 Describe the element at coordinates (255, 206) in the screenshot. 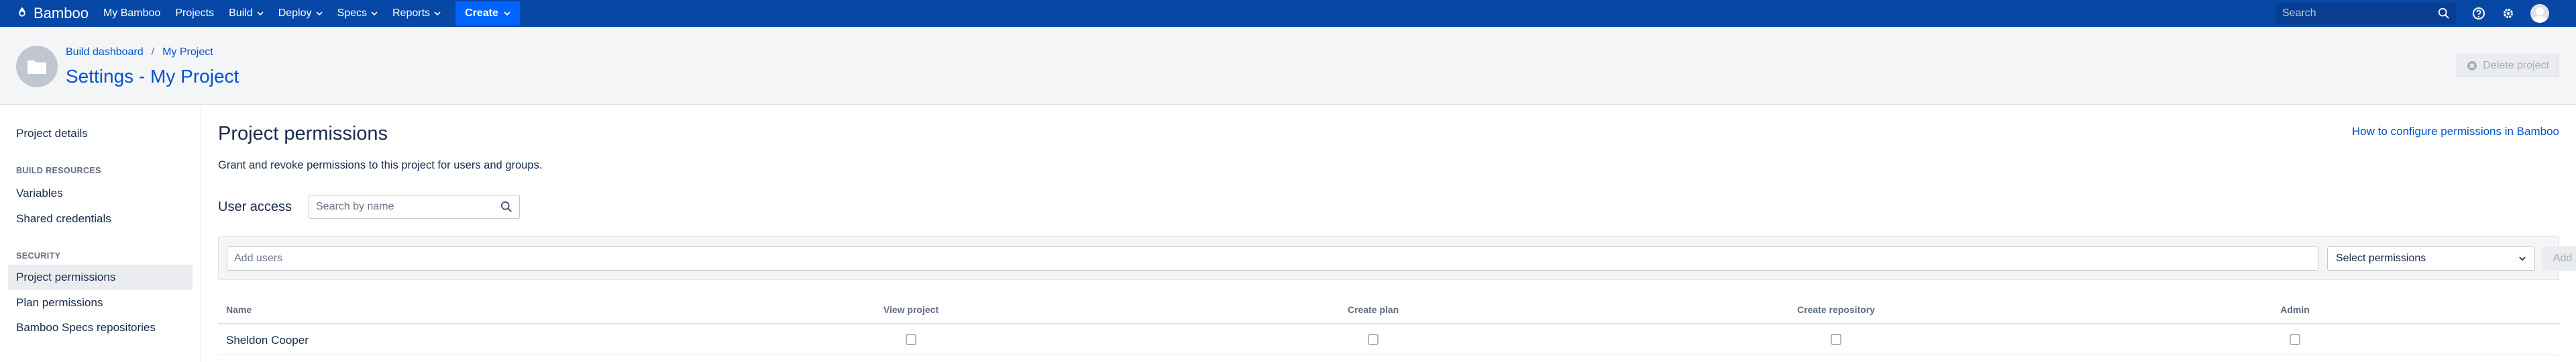

I see `user-access-label: User access` at that location.